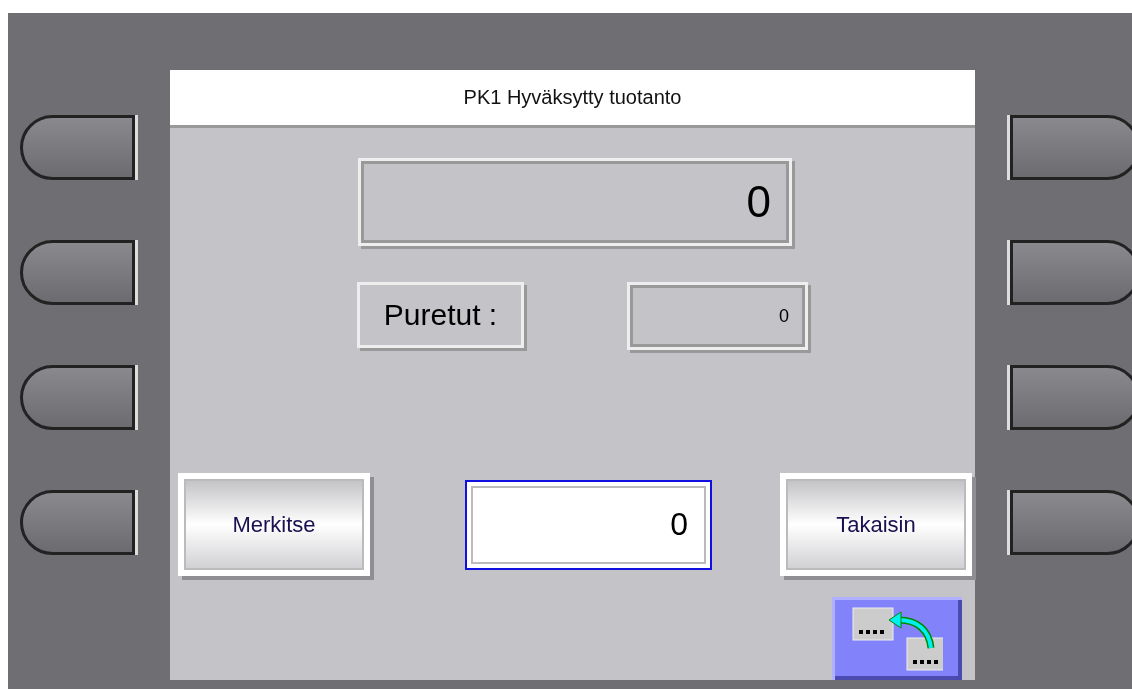 The width and height of the screenshot is (1132, 689). Describe the element at coordinates (588, 524) in the screenshot. I see `input-field: 0` at that location.